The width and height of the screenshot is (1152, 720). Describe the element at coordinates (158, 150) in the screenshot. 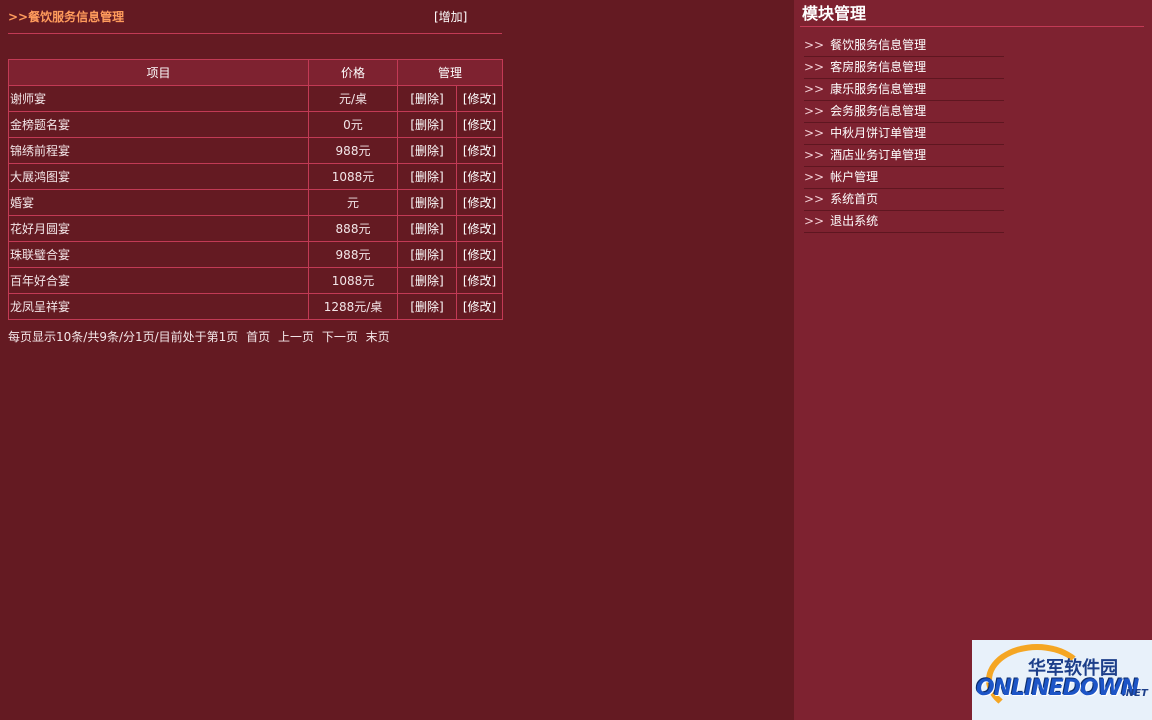

I see `row-name: 锦绣前程宴` at that location.